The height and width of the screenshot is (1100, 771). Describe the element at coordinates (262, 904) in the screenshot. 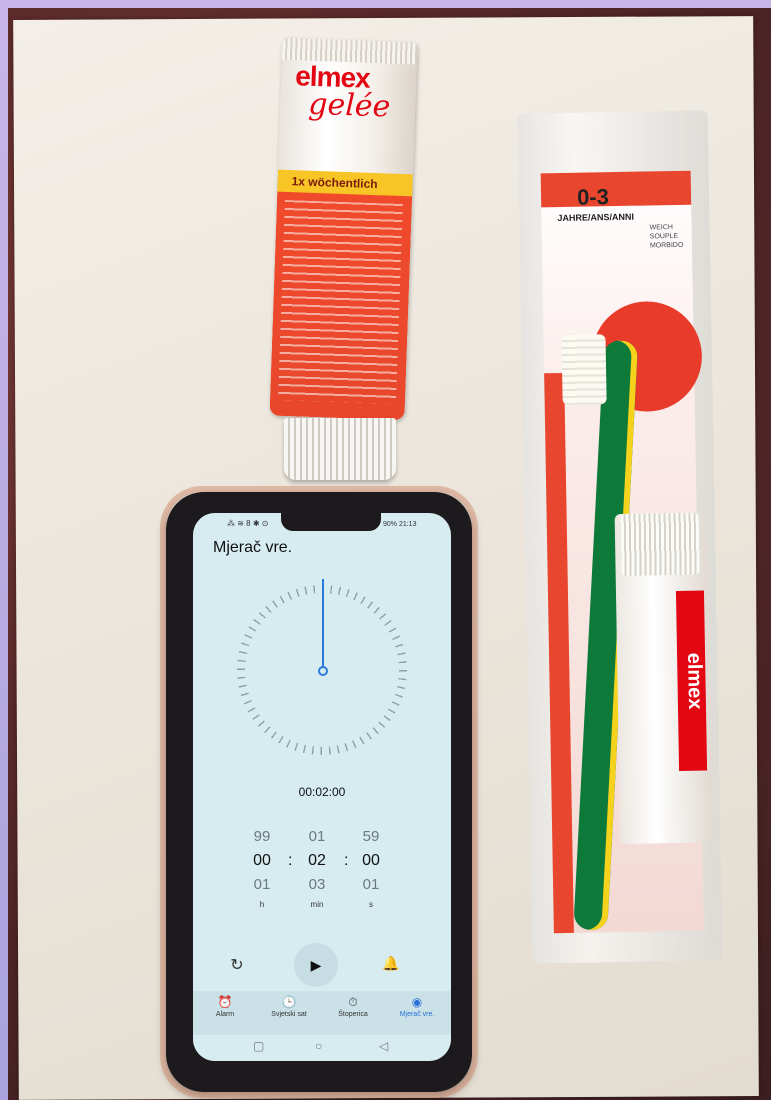

I see `hours-unit: h` at that location.